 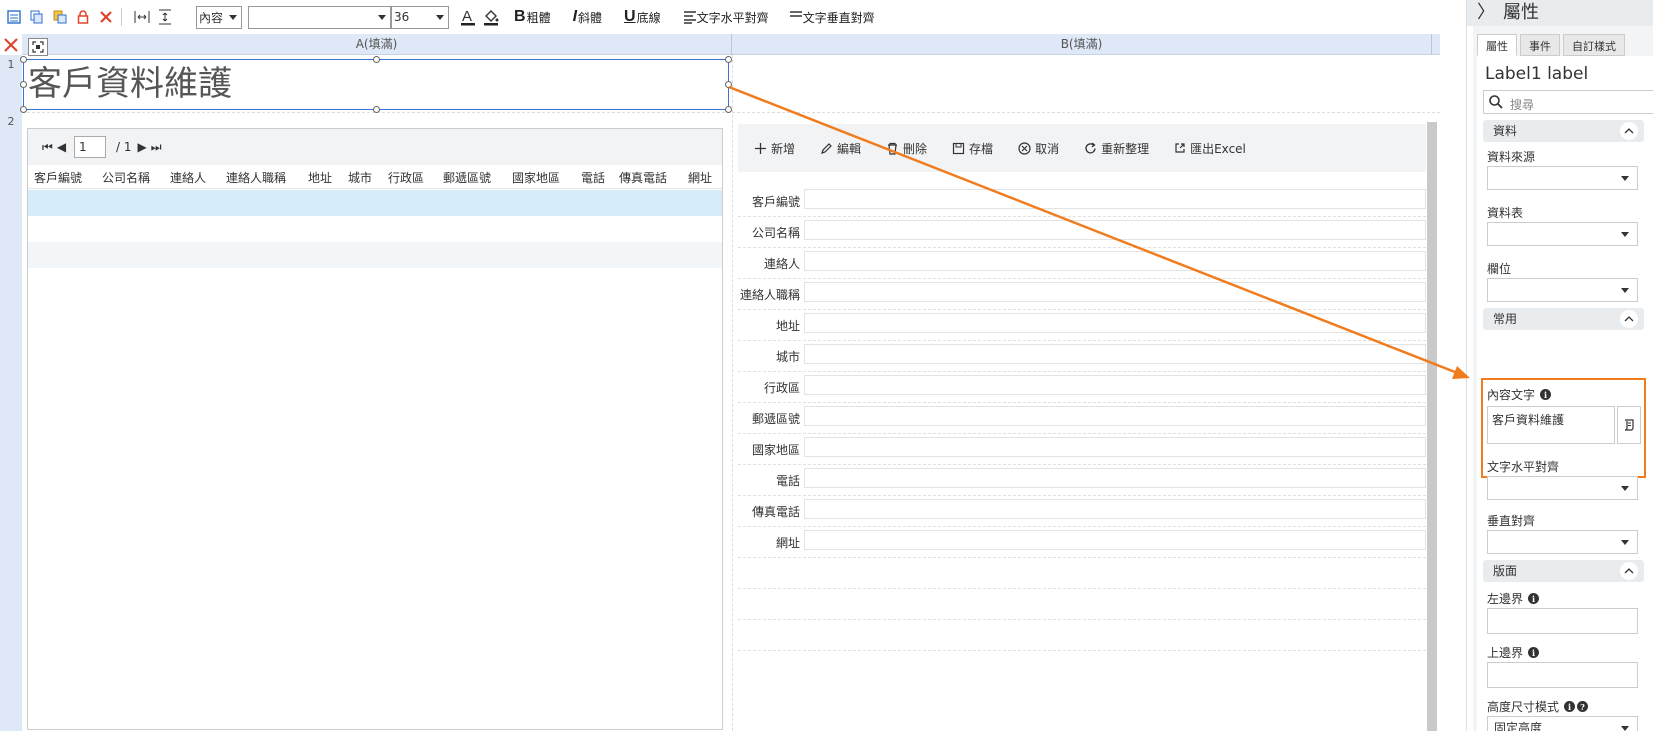 What do you see at coordinates (420, 17) in the screenshot?
I see `font-size-select: 36` at bounding box center [420, 17].